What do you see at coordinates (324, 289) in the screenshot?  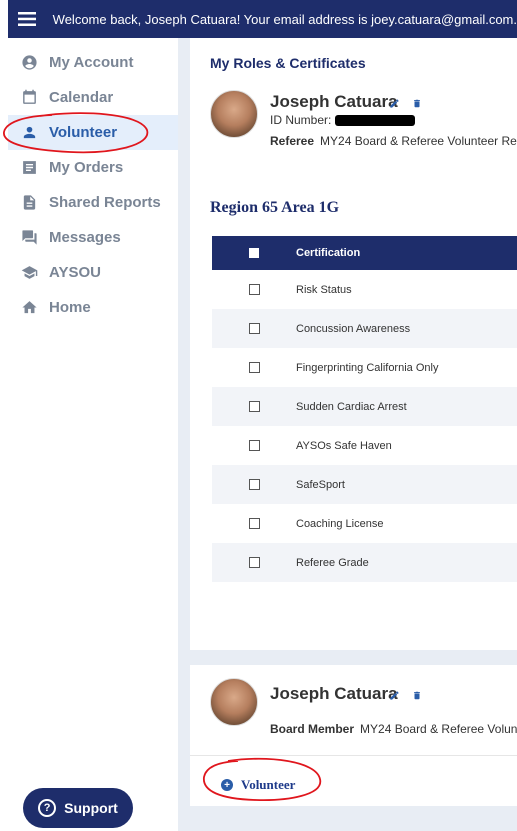 I see `certification-name: Risk Status` at bounding box center [324, 289].